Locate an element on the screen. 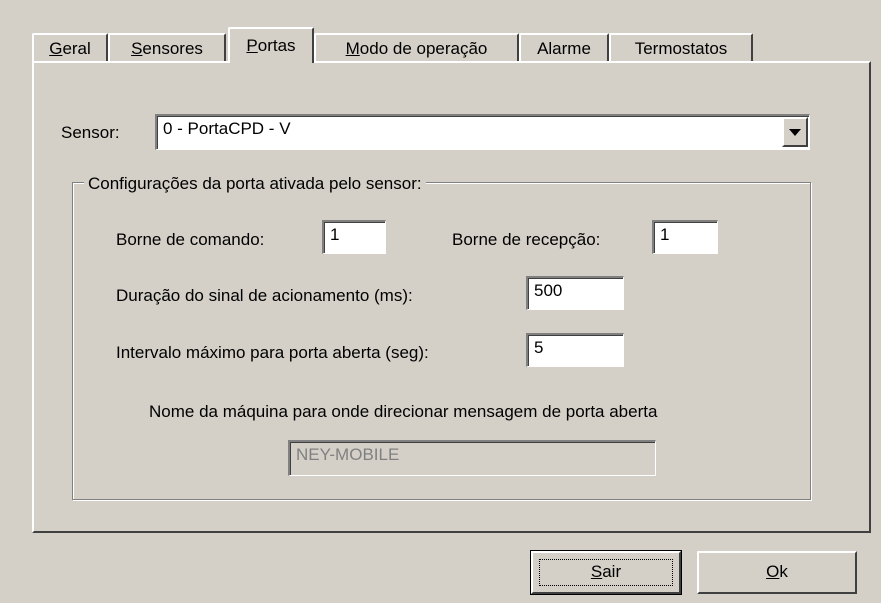  ok-button: Ok is located at coordinates (777, 572).